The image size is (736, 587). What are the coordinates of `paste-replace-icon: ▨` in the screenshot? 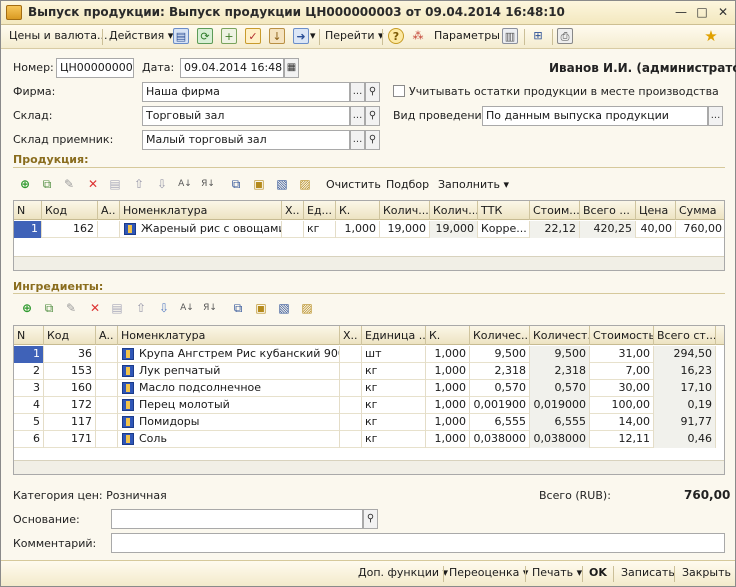 It's located at (307, 308).